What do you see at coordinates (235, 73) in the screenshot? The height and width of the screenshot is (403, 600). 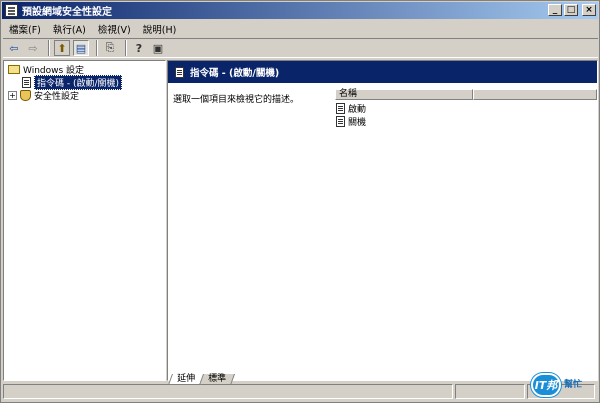 I see `banner-title: 指令碼 - (啟動/關機)` at bounding box center [235, 73].